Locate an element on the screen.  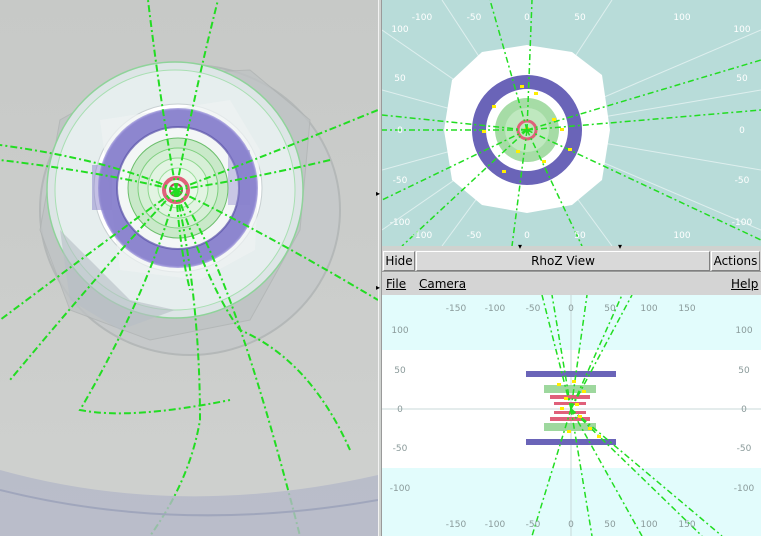
rphi-top-tick: 100 is located at coordinates (681, 18).